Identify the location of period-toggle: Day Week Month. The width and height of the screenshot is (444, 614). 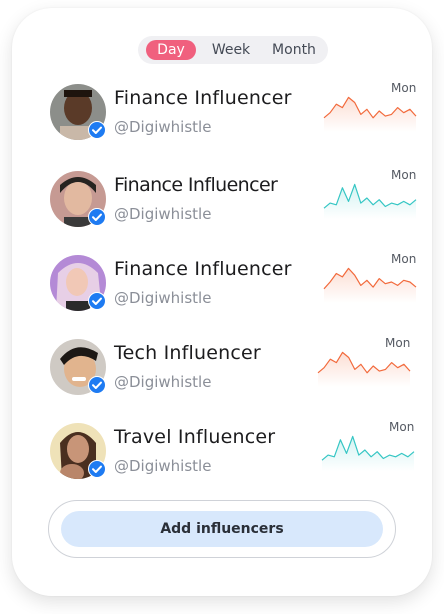
(233, 50).